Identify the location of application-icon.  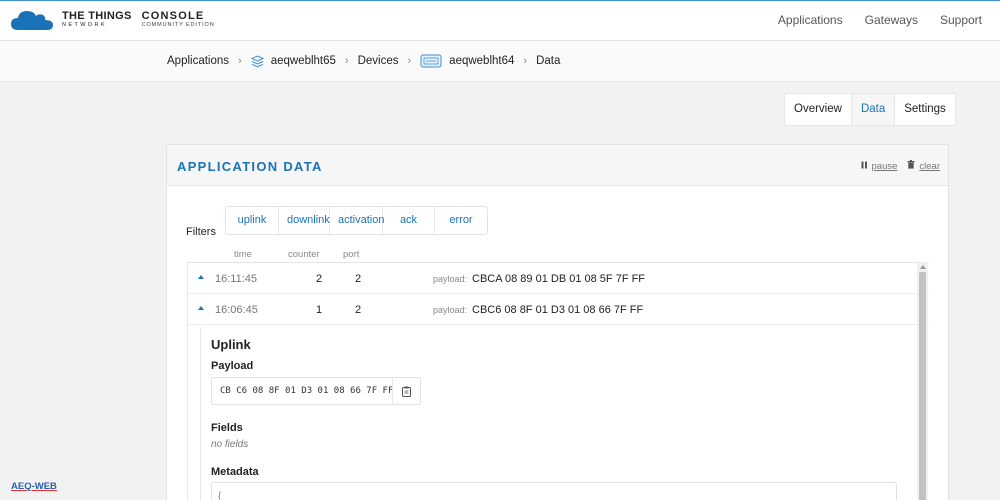
(257, 61).